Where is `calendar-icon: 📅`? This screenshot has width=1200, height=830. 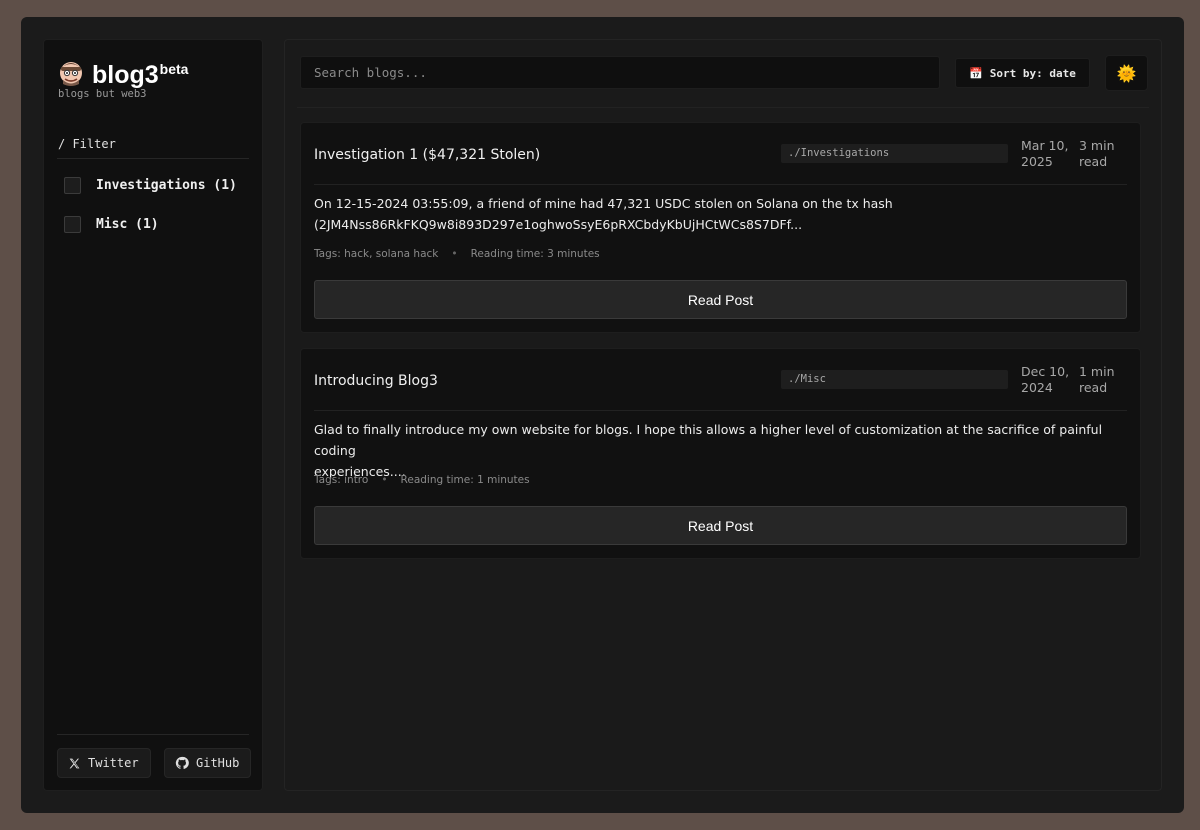
calendar-icon: 📅 is located at coordinates (976, 73).